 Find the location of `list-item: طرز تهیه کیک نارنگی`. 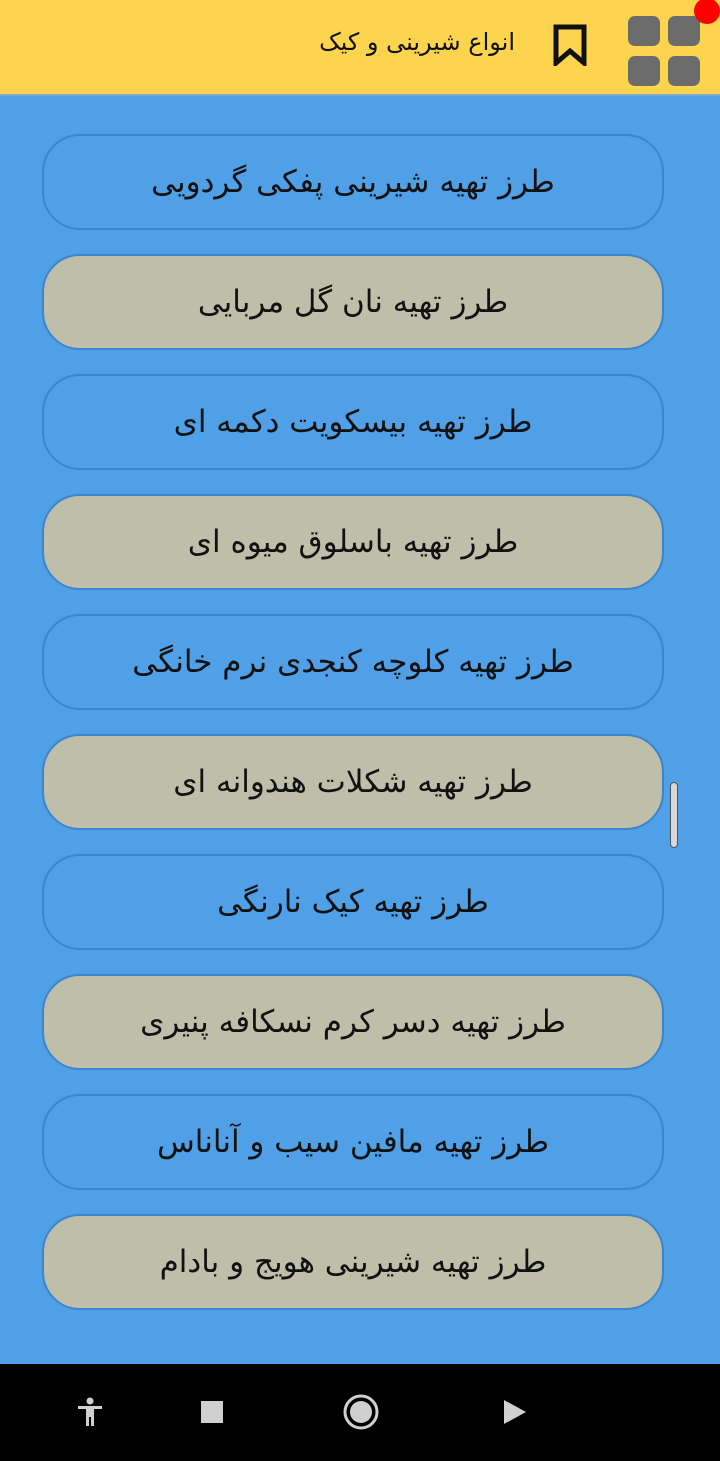

list-item: طرز تهیه کیک نارنگی is located at coordinates (353, 902).